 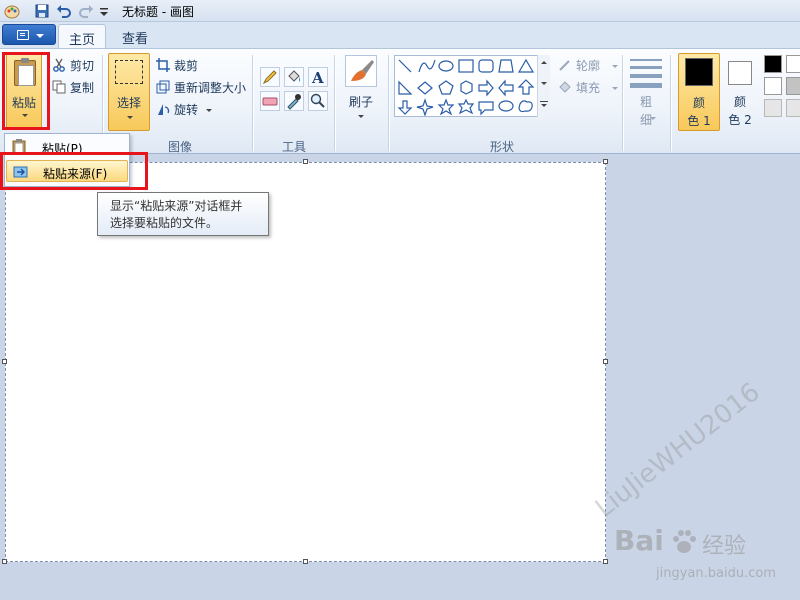 What do you see at coordinates (82, 88) in the screenshot?
I see `copy-label: 复制` at bounding box center [82, 88].